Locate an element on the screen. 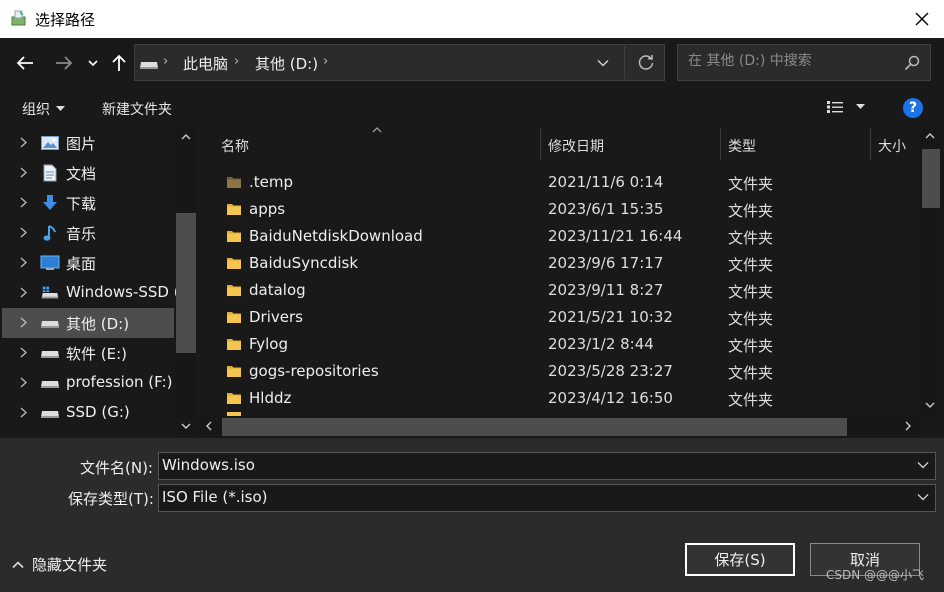 The image size is (944, 592). column-header-type: 类型 is located at coordinates (742, 146).